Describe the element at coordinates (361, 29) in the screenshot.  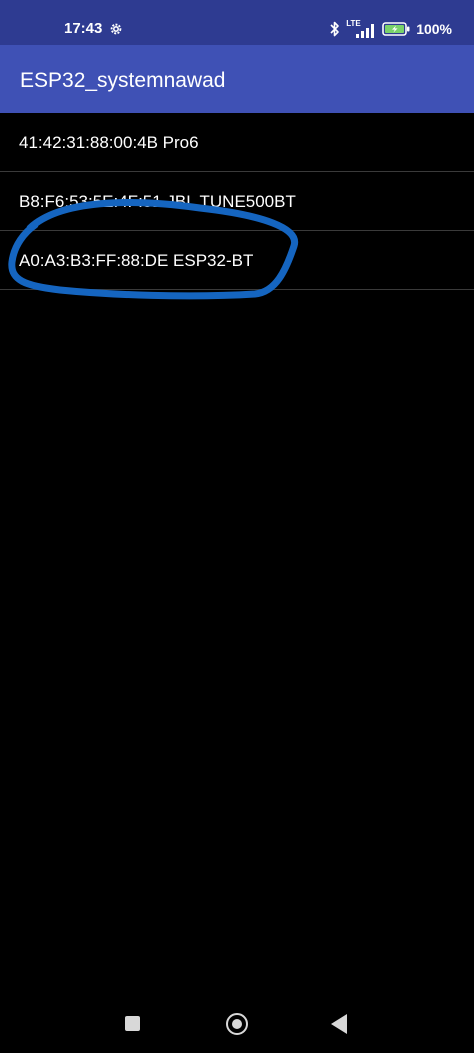
I see `lte-signal-icon: LTE` at that location.